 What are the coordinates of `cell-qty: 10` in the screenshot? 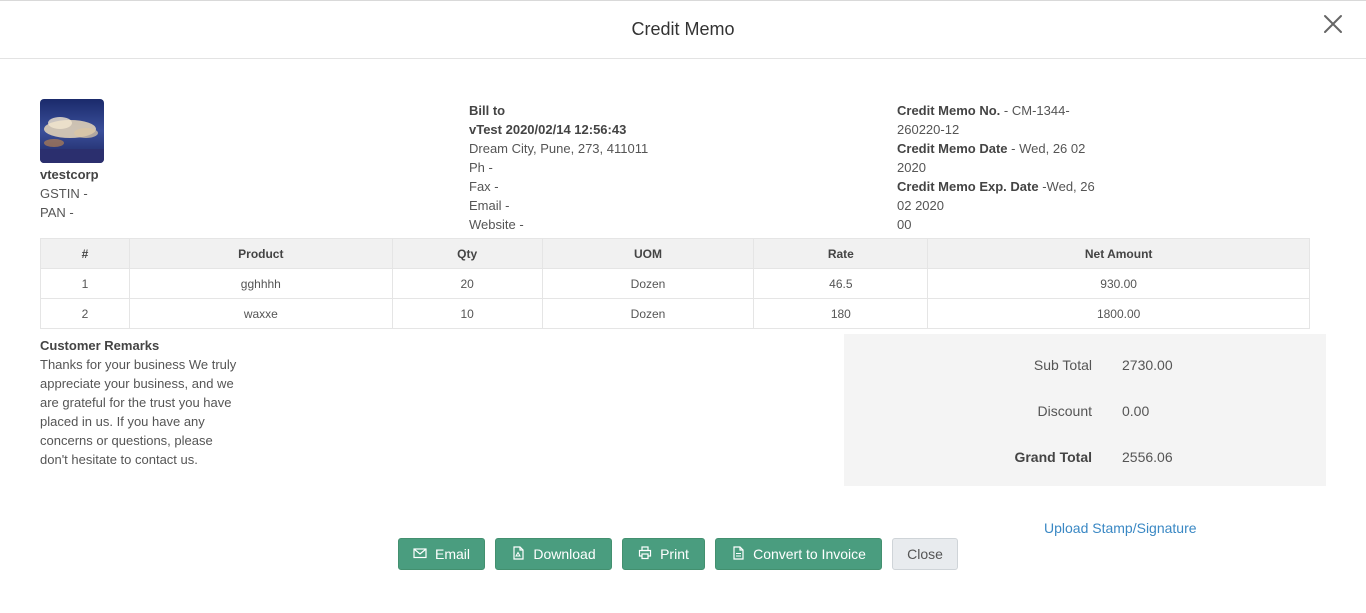 It's located at (467, 313).